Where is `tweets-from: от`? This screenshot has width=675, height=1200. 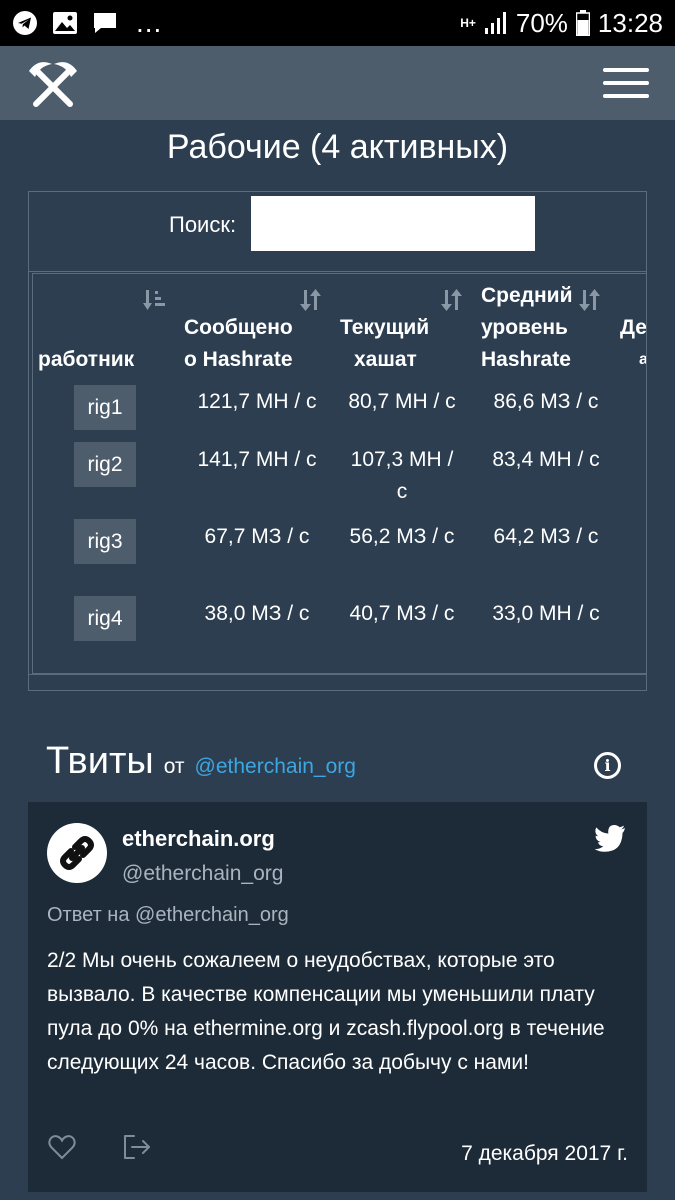
tweets-from: от is located at coordinates (174, 766).